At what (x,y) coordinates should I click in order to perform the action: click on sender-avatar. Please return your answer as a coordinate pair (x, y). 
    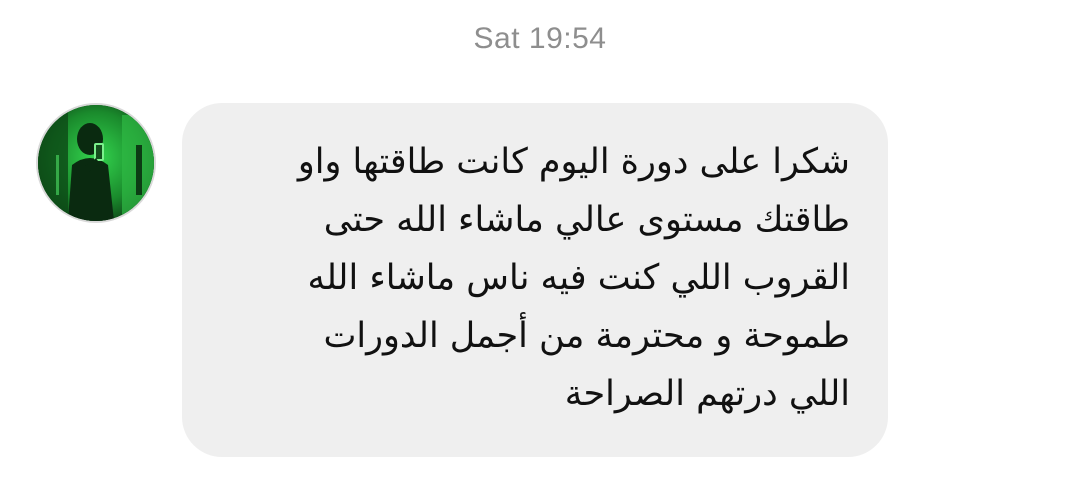
    Looking at the image, I should click on (96, 163).